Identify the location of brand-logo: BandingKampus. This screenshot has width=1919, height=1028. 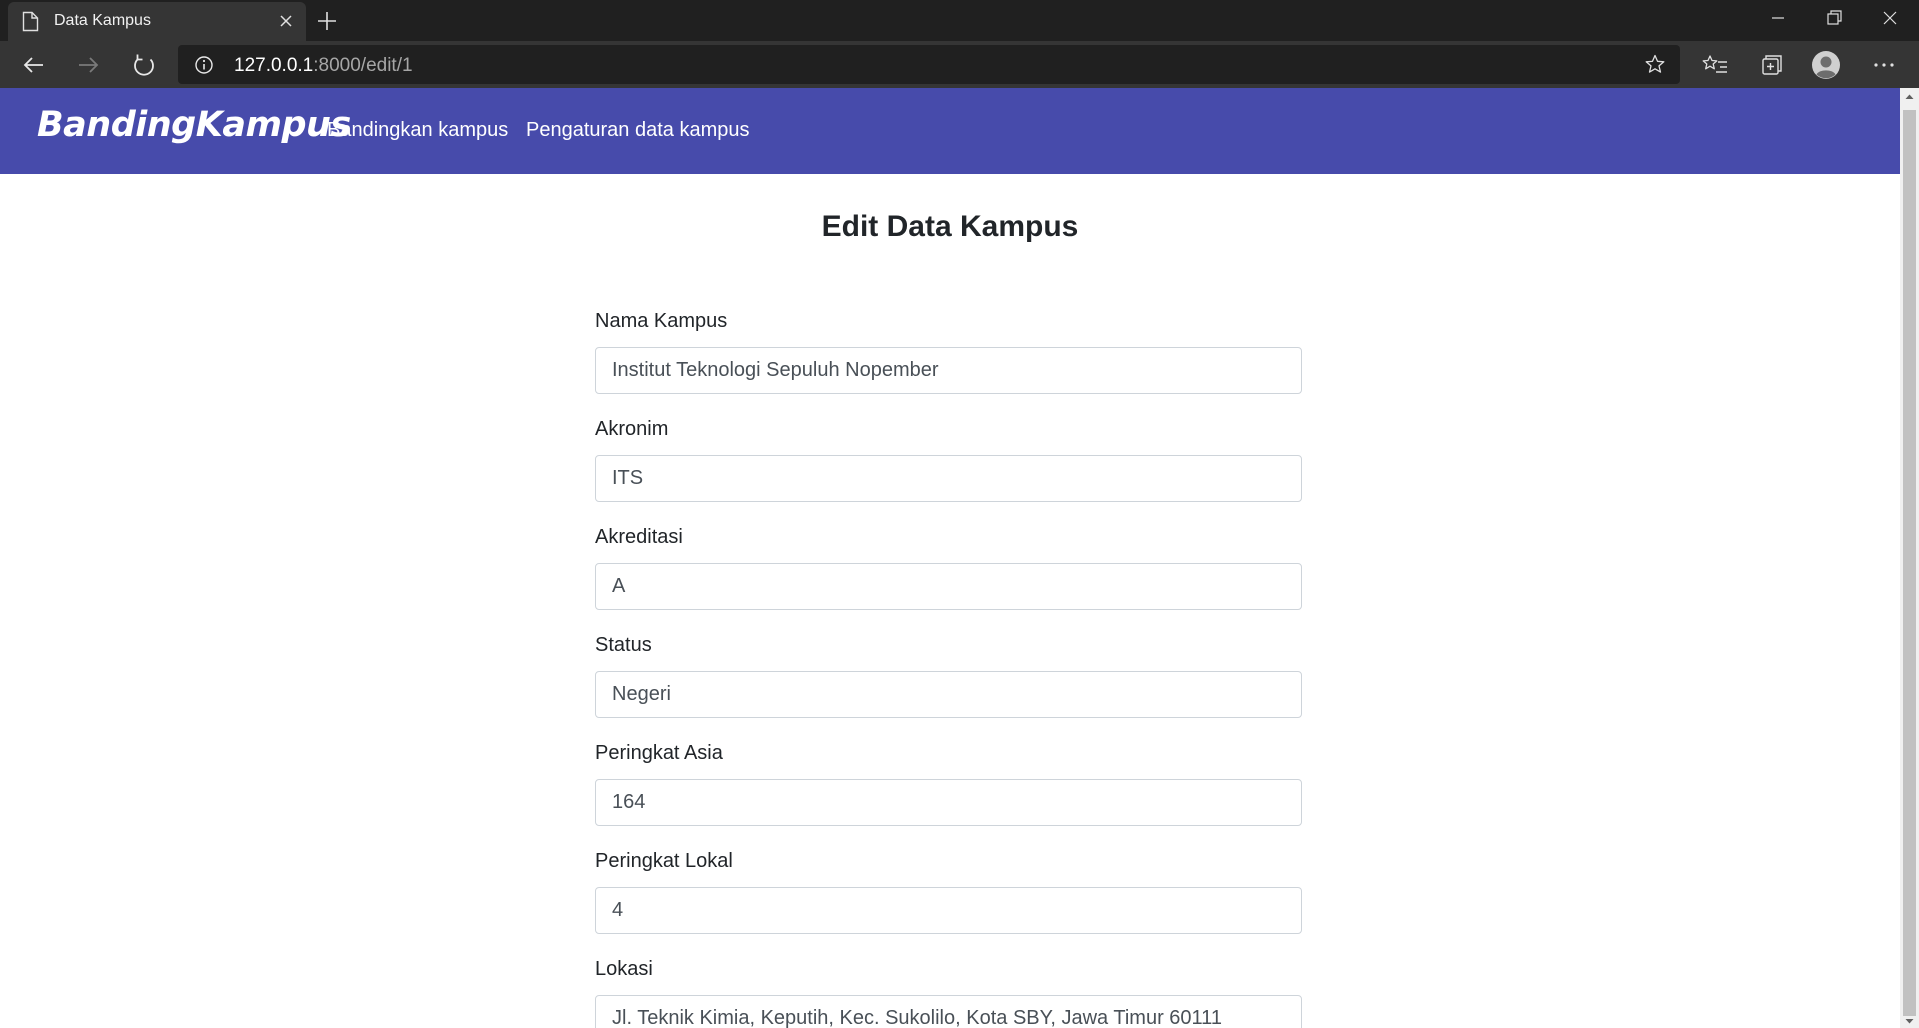
(194, 125).